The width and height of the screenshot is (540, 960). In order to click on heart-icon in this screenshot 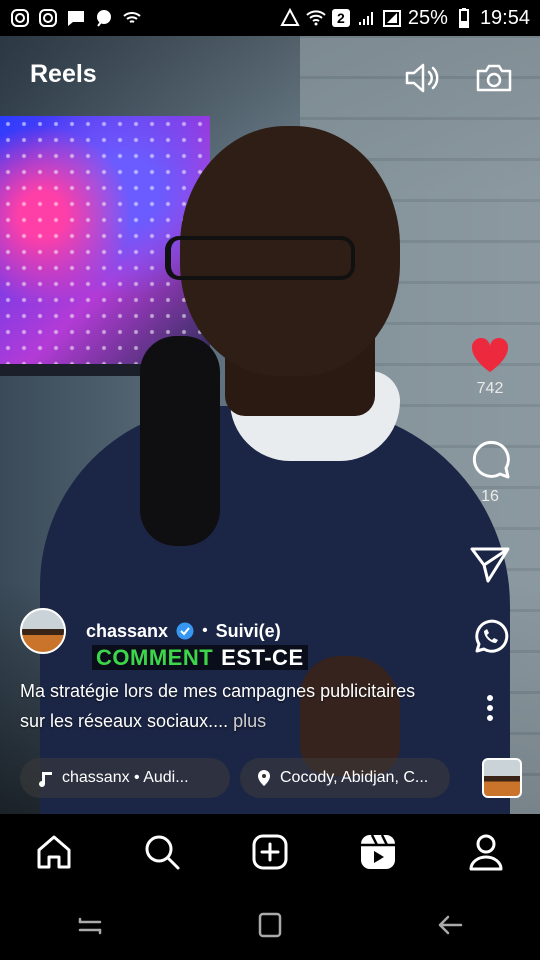, I will do `click(490, 355)`.